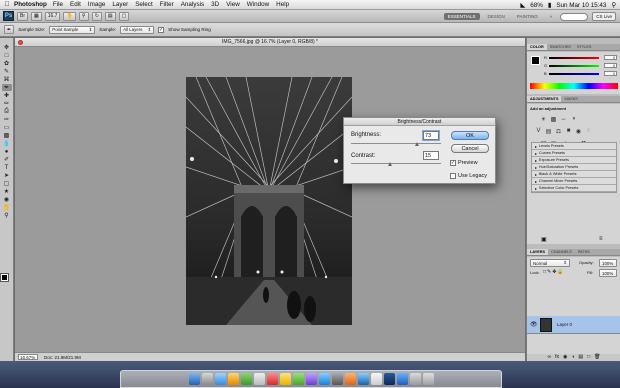 This screenshot has width=620, height=388. I want to click on menu-analysis: Analysis, so click(192, 4).